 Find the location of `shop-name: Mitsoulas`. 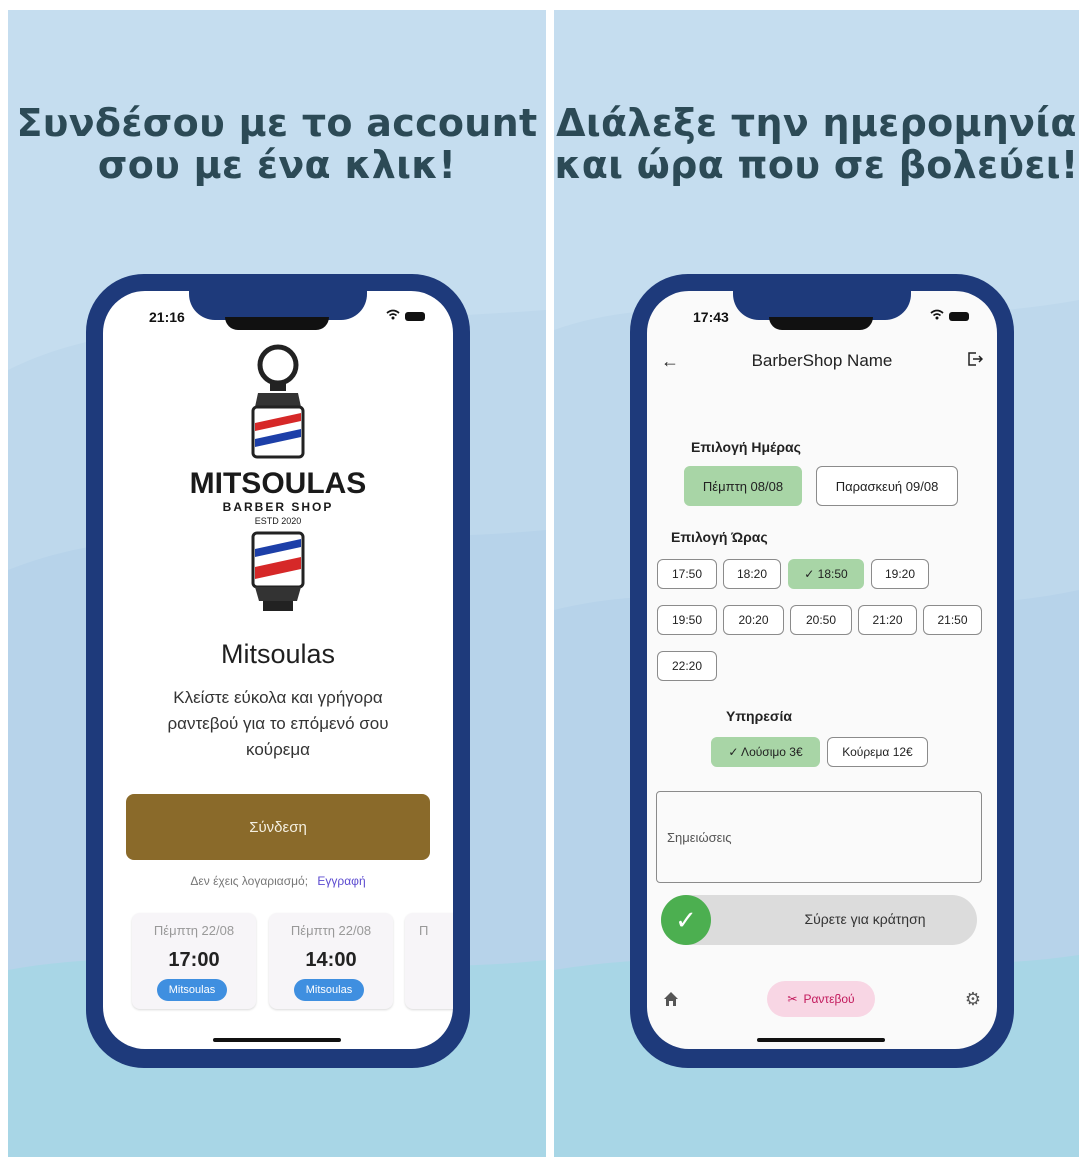

shop-name: Mitsoulas is located at coordinates (278, 654).